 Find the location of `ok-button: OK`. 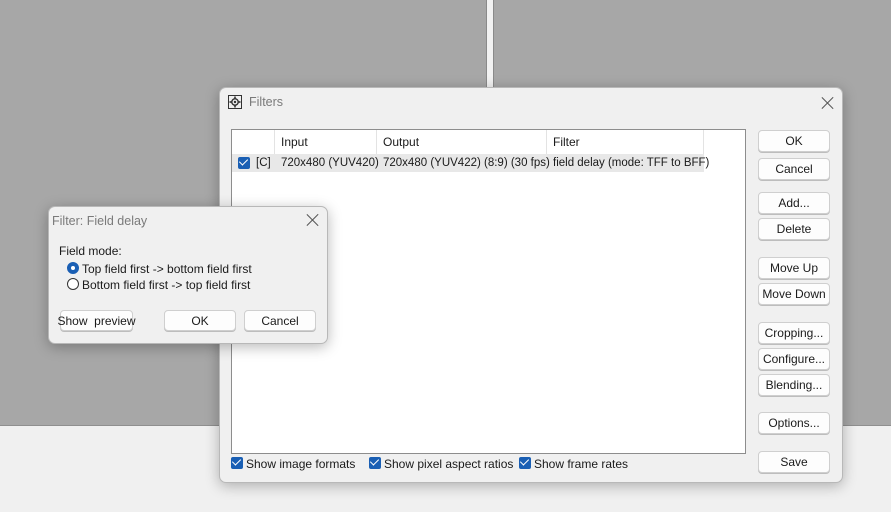

ok-button: OK is located at coordinates (794, 141).